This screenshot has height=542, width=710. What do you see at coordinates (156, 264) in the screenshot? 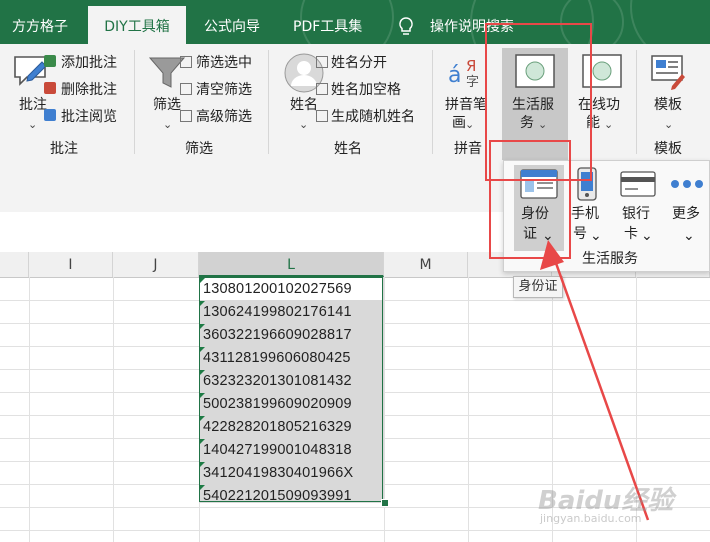
I see `column-header-j: J` at bounding box center [156, 264].